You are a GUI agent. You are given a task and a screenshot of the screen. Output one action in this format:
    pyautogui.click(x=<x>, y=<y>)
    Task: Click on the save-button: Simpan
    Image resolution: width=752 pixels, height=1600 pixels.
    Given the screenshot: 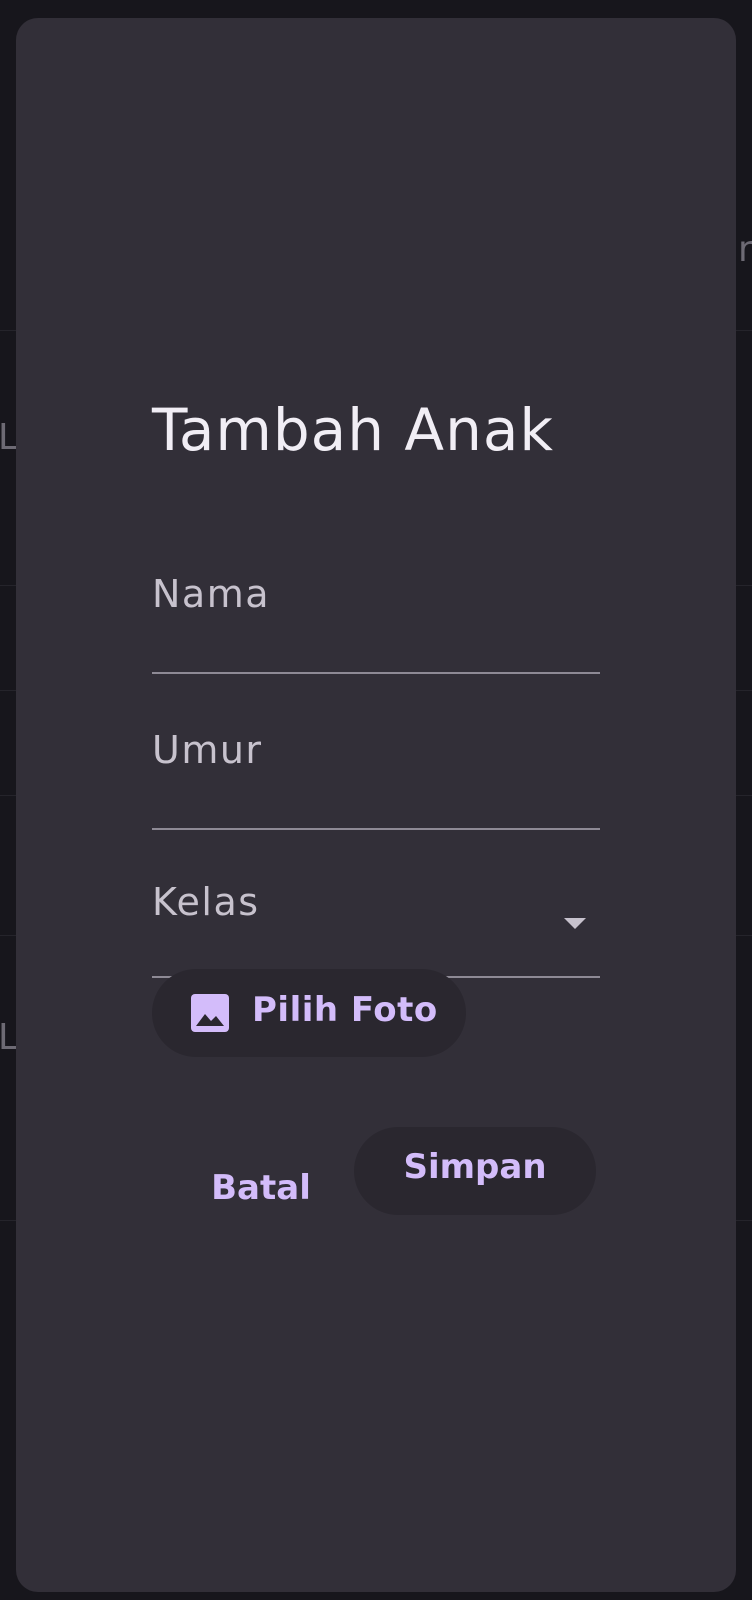 What is the action you would take?
    pyautogui.click(x=475, y=1171)
    